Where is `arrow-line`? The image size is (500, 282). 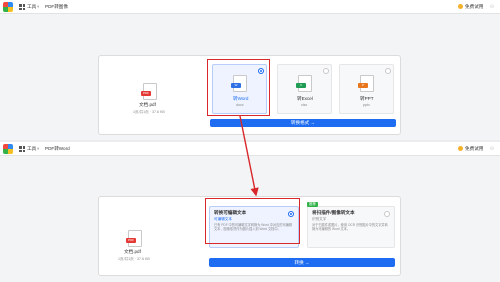
arrow-line is located at coordinates (249, 156).